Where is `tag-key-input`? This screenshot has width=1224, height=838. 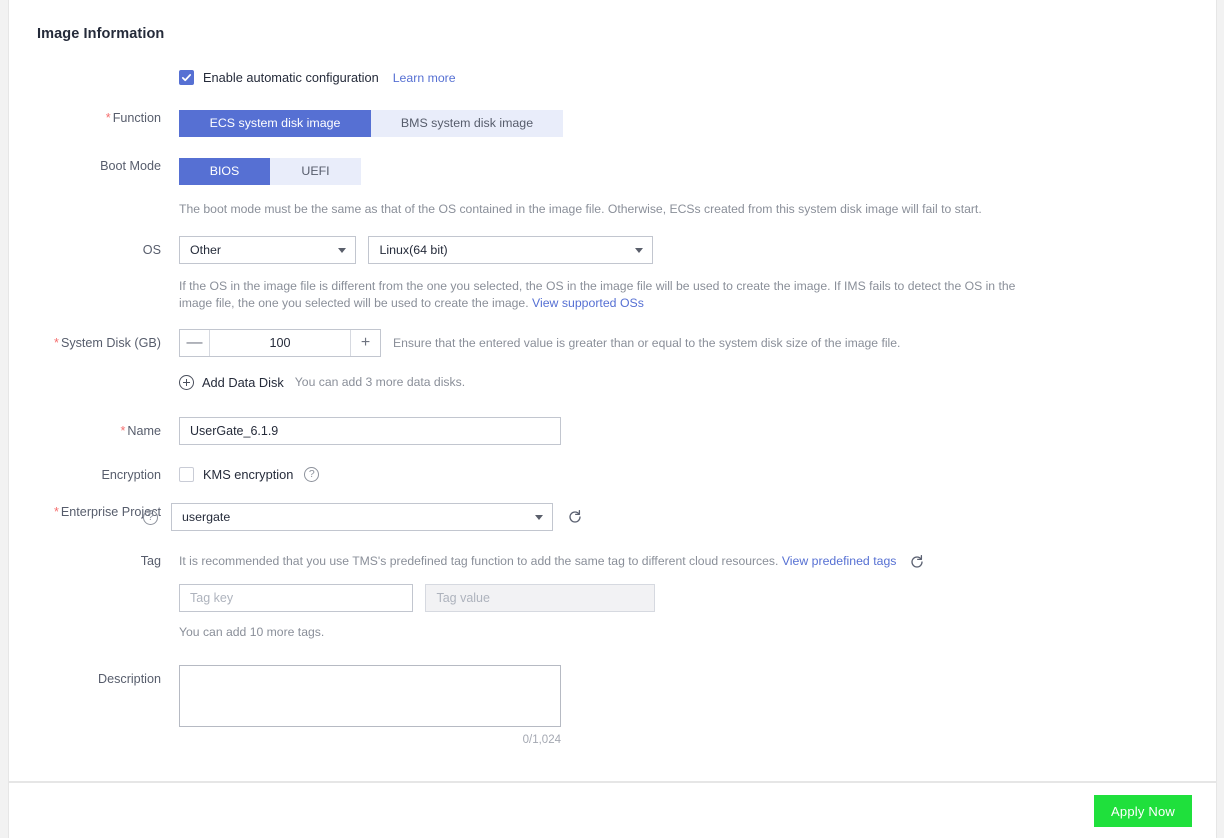 tag-key-input is located at coordinates (296, 598).